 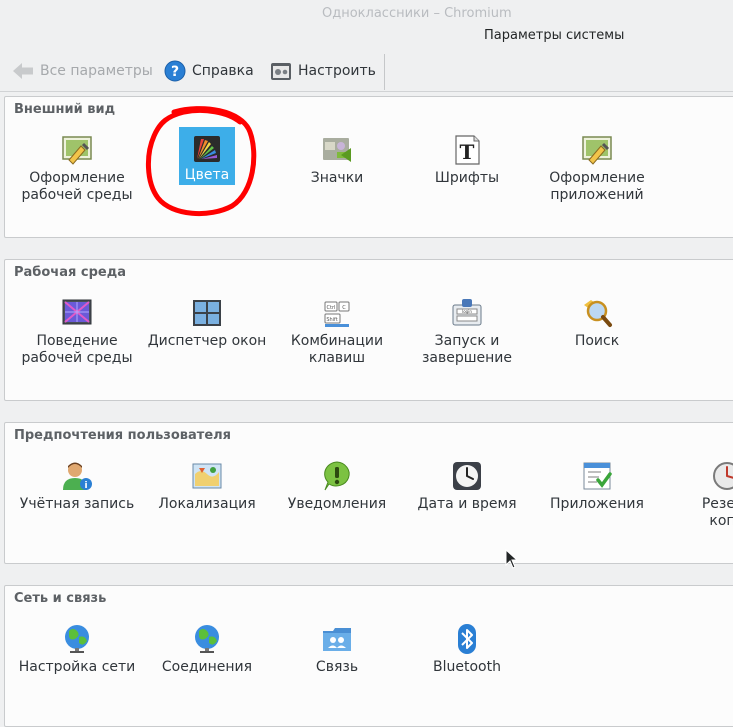 What do you see at coordinates (77, 476) in the screenshot?
I see `account-icon: i` at bounding box center [77, 476].